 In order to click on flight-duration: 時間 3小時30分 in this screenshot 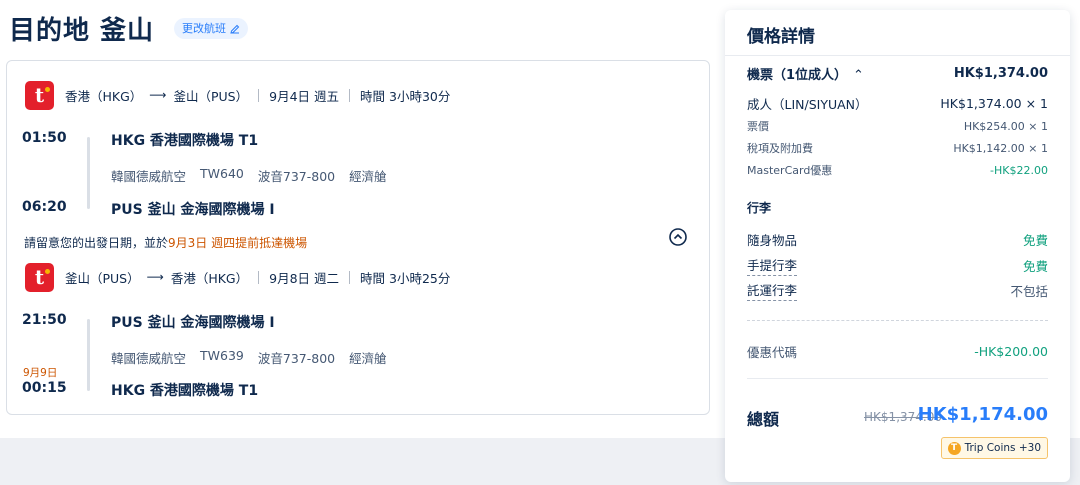, I will do `click(405, 96)`.